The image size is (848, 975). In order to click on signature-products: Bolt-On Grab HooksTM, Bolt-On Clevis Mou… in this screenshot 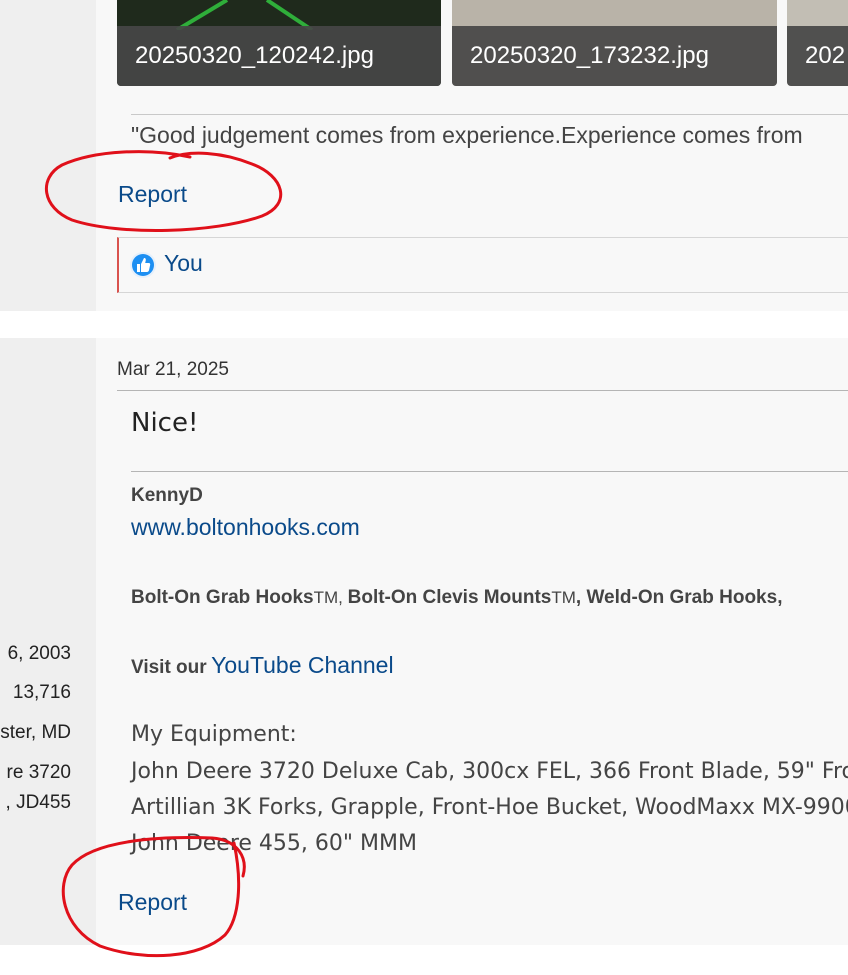, I will do `click(456, 598)`.